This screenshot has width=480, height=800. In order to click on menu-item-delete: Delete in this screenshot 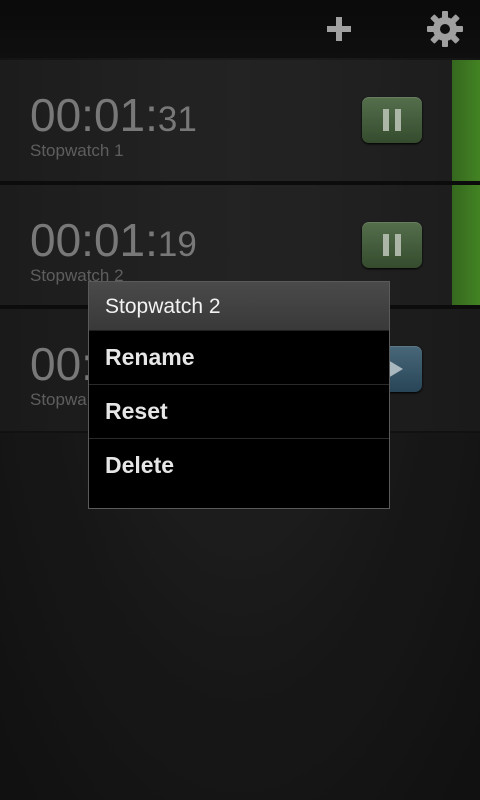, I will do `click(239, 465)`.